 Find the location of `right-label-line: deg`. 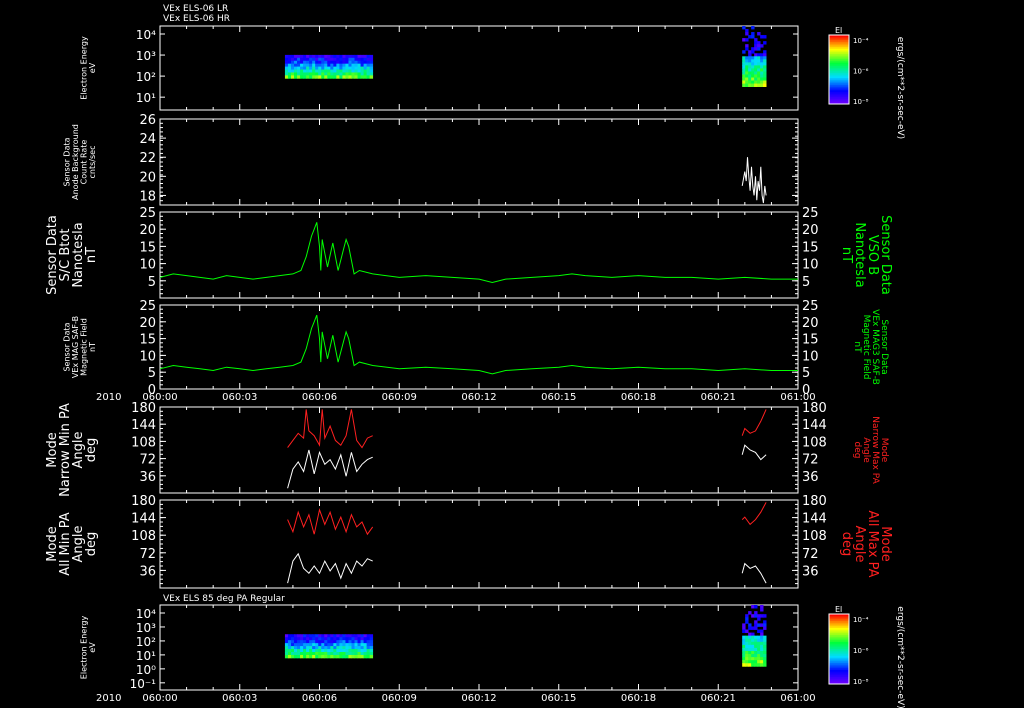

right-label-line: deg is located at coordinates (857, 450).